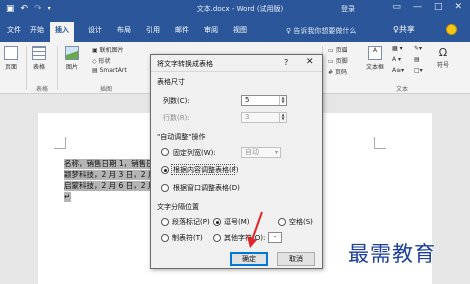  I want to click on shapes-button: ◇ 形状, so click(101, 60).